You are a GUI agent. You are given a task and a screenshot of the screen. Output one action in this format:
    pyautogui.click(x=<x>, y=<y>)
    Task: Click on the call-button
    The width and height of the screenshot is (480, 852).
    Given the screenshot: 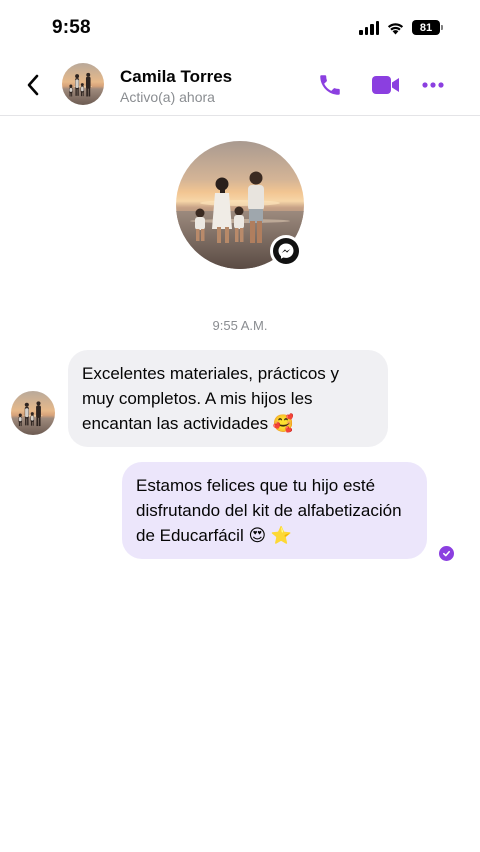 What is the action you would take?
    pyautogui.click(x=330, y=85)
    